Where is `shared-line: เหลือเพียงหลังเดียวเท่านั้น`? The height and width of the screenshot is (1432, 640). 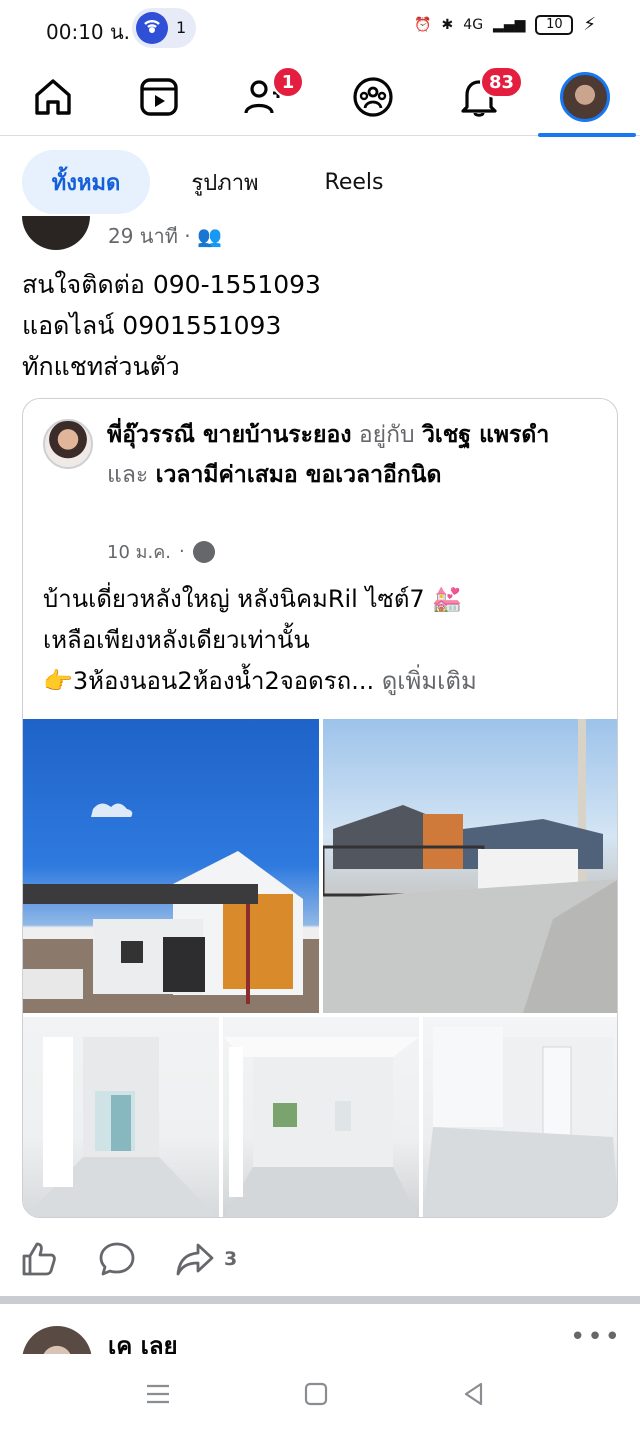
shared-line: เหลือเพียงหลังเดียวเท่านั้น is located at coordinates (176, 640).